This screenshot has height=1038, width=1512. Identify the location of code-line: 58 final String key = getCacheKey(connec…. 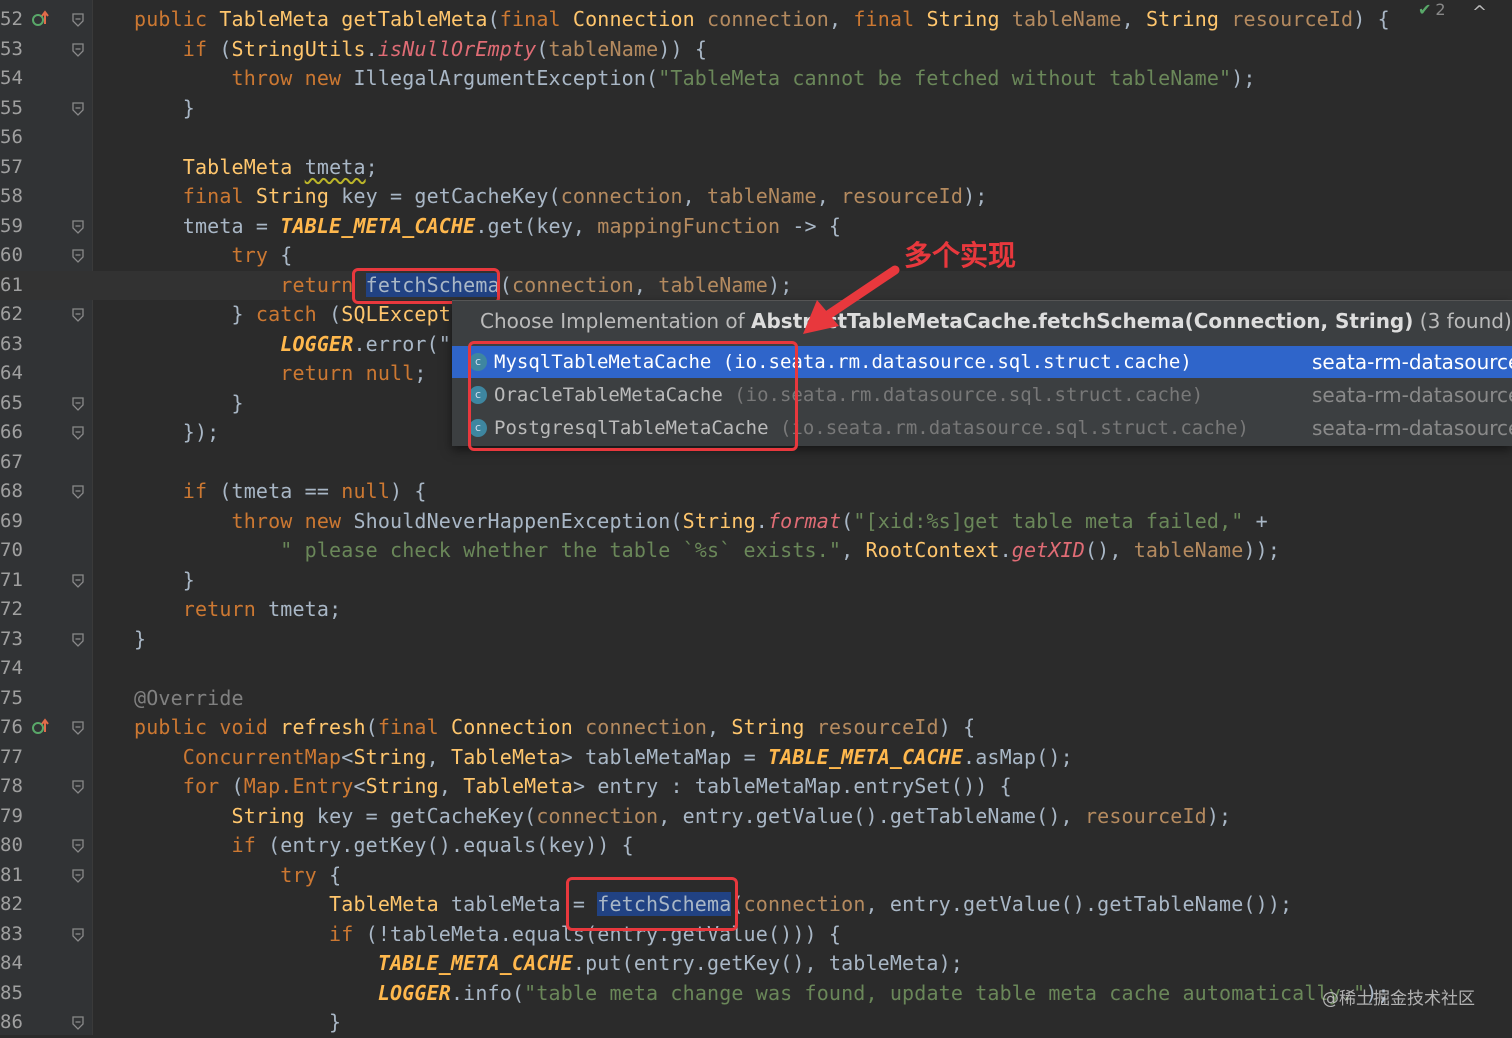
(756, 197).